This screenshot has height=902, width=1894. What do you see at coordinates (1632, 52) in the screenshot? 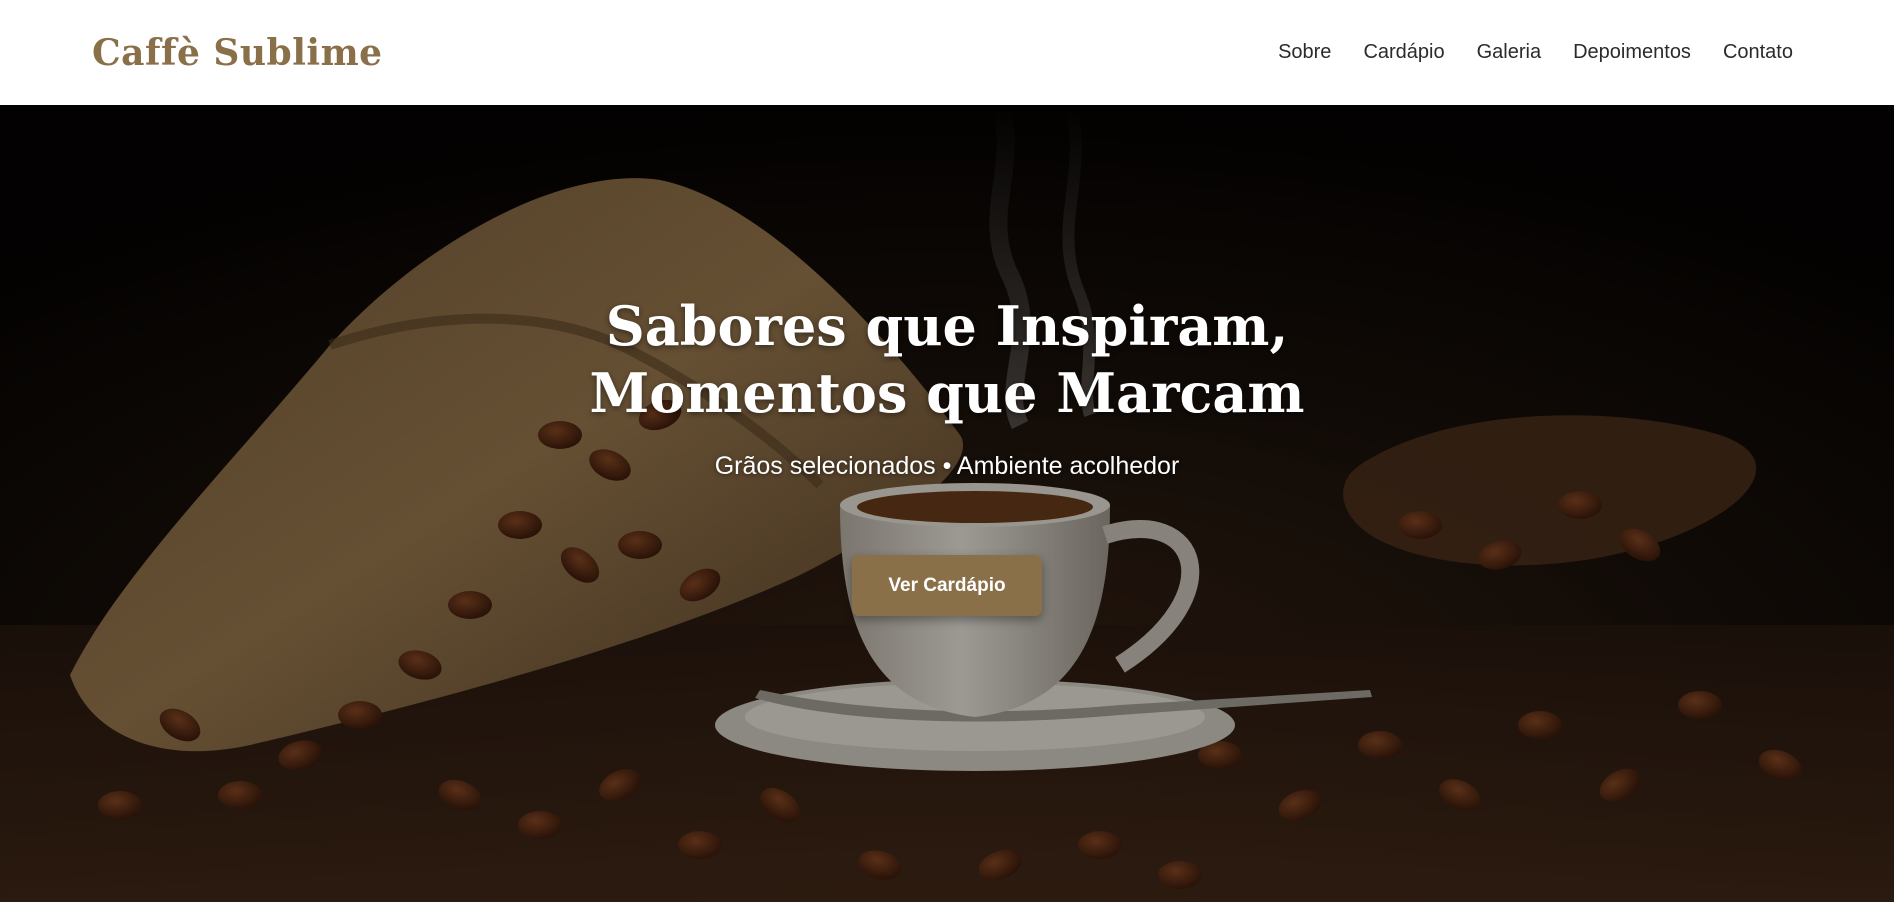
I see `nav-link-depoimentos: Depoimentos` at bounding box center [1632, 52].